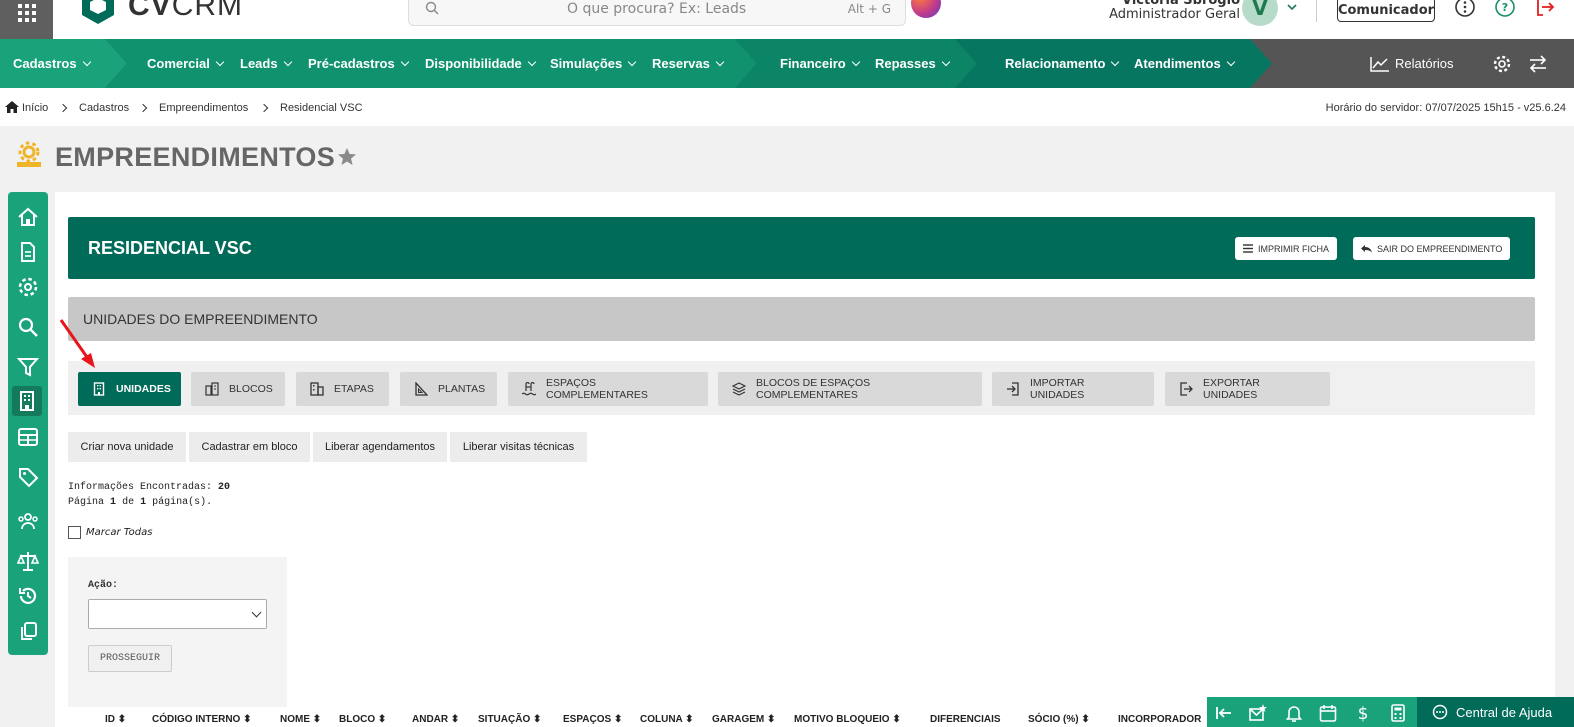 The width and height of the screenshot is (1574, 727). I want to click on column-header-situacao: SITUAÇÃO ⬍, so click(509, 719).